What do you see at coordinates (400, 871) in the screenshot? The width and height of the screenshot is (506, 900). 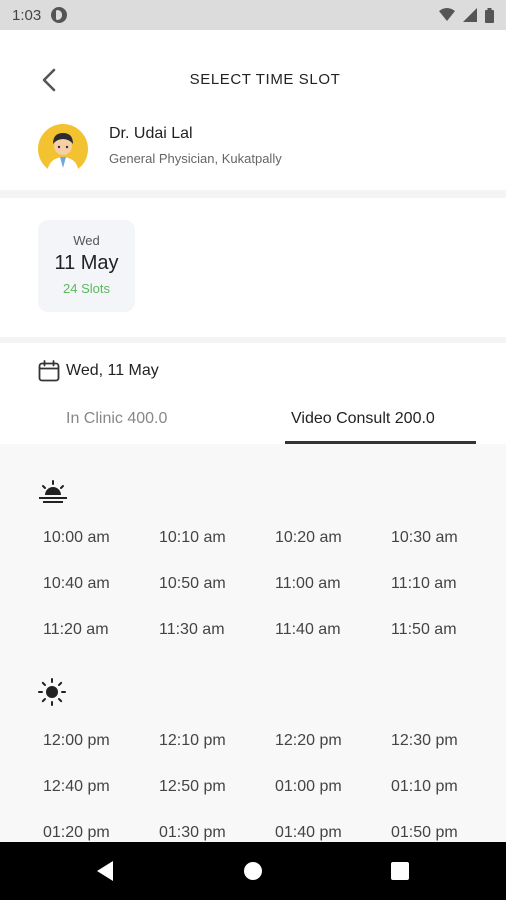 I see `nav-recents-icon` at bounding box center [400, 871].